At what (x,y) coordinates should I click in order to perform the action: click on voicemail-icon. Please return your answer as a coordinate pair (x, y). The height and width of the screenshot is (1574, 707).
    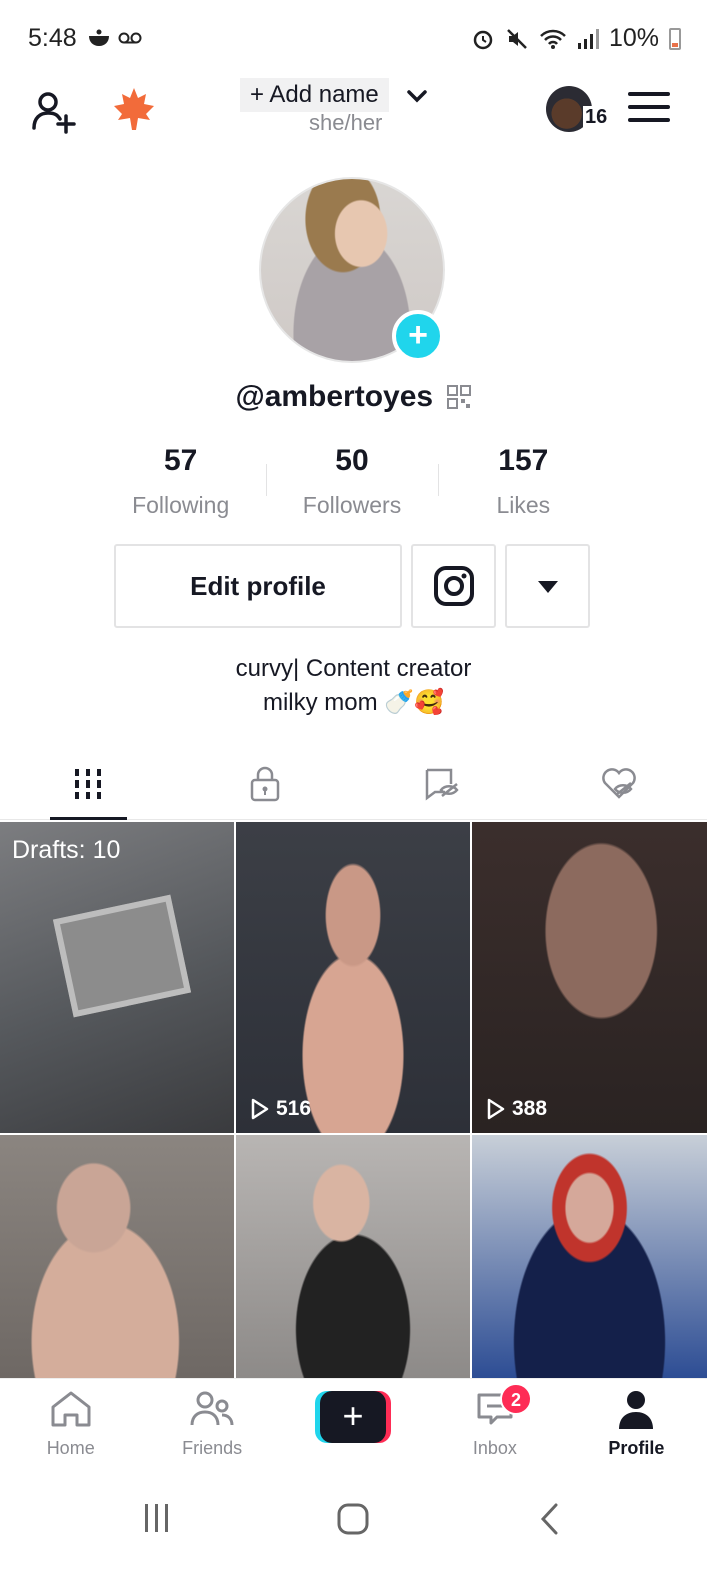
    Looking at the image, I should click on (130, 38).